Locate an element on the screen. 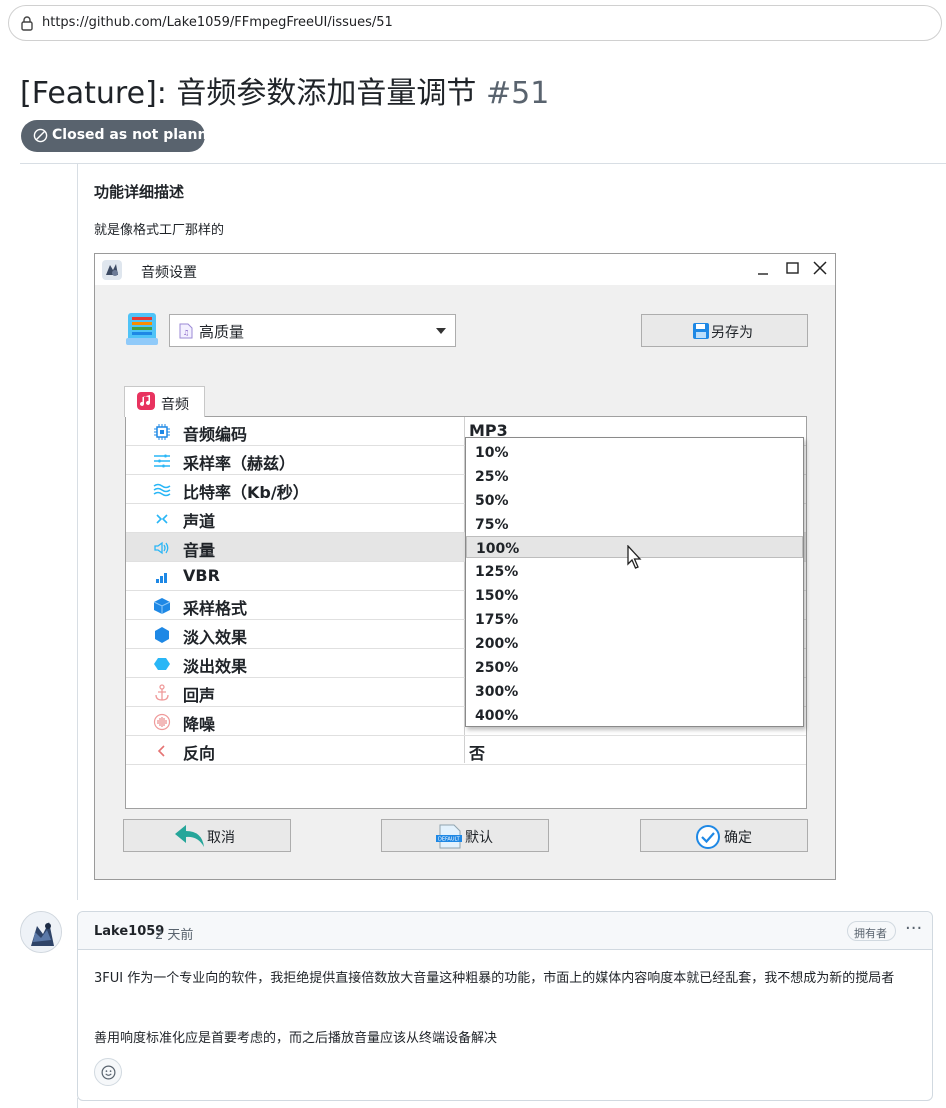  app-icon is located at coordinates (112, 270).